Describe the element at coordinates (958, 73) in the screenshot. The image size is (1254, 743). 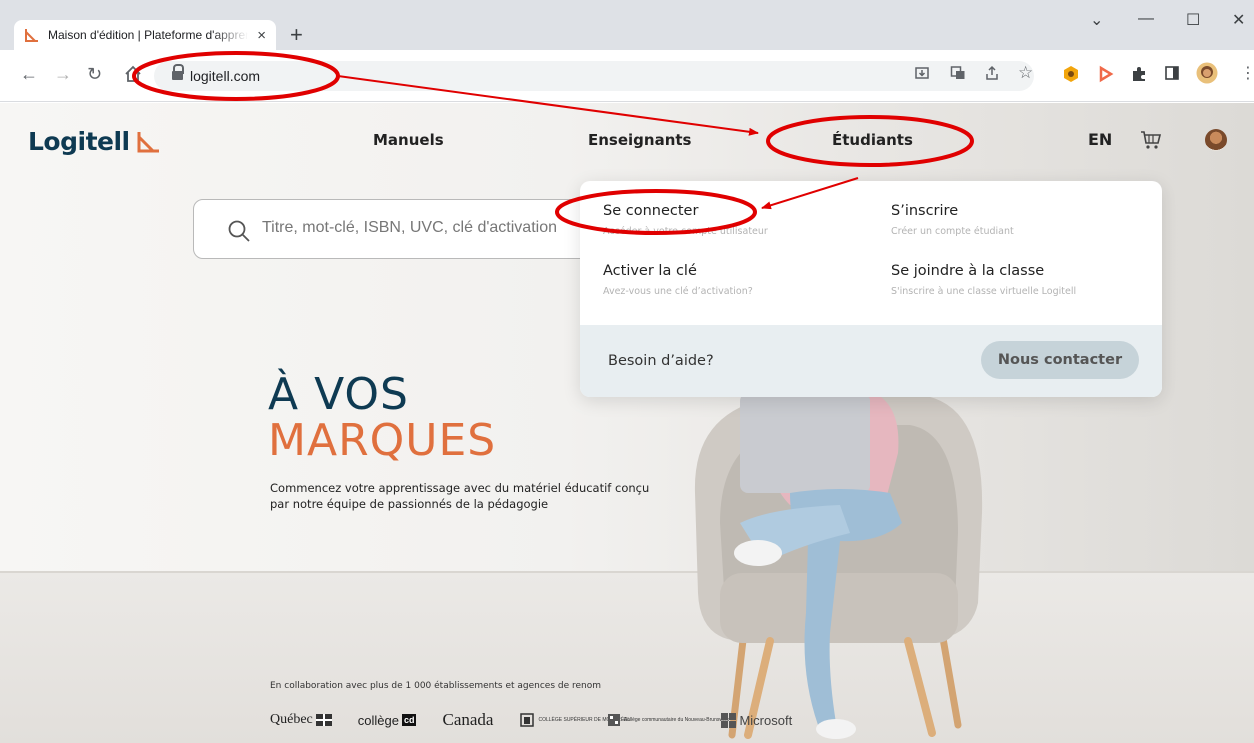
I see `translate-icon` at that location.